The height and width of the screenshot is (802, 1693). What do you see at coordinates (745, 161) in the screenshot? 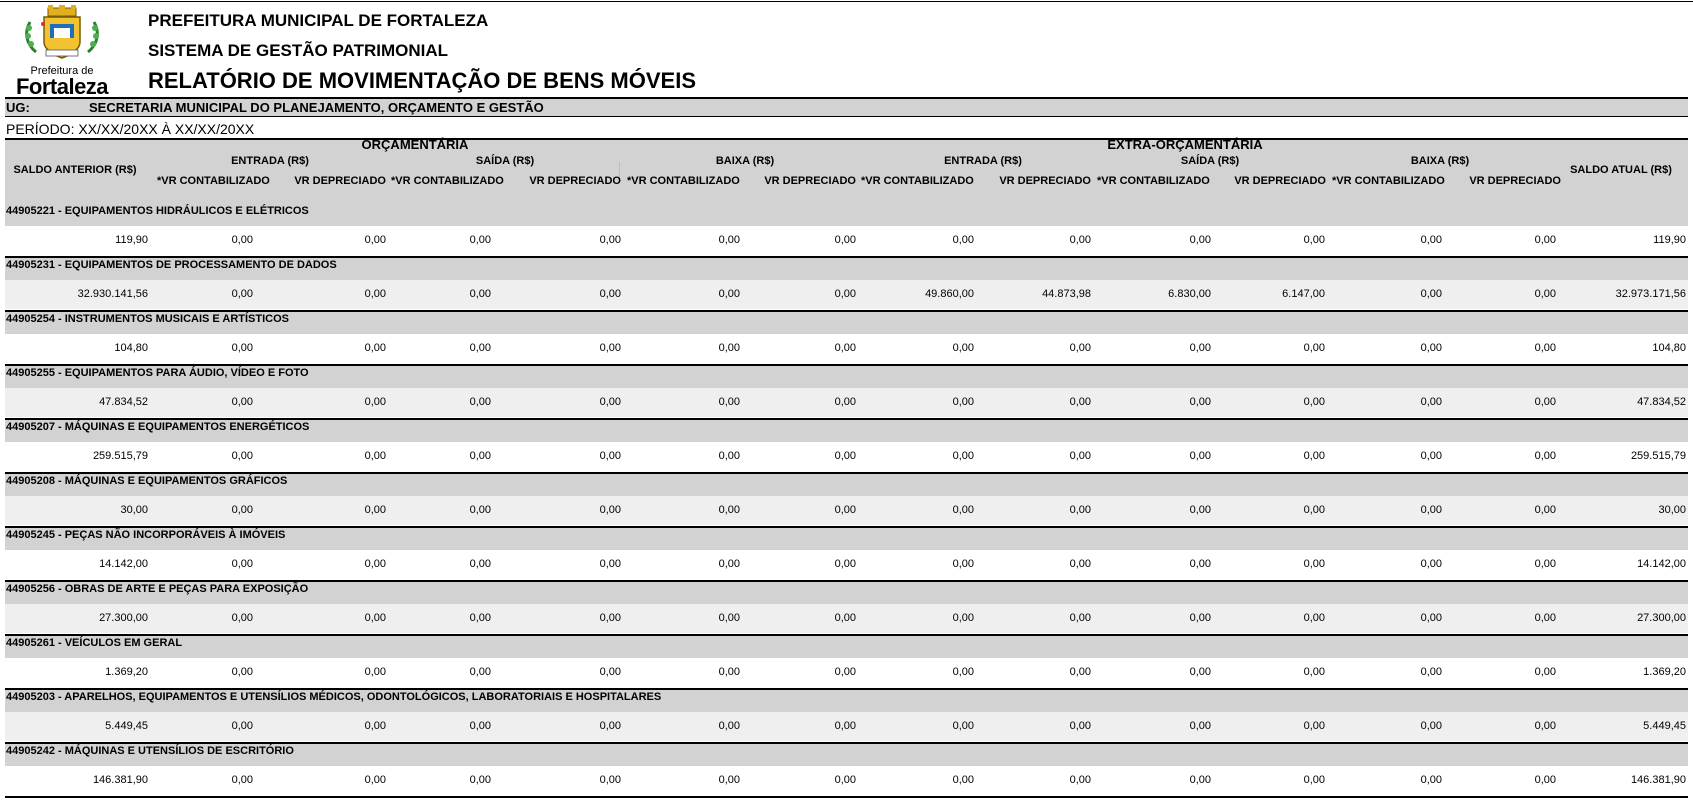
I see `header-baixa: BAIXA (R$)` at bounding box center [745, 161].